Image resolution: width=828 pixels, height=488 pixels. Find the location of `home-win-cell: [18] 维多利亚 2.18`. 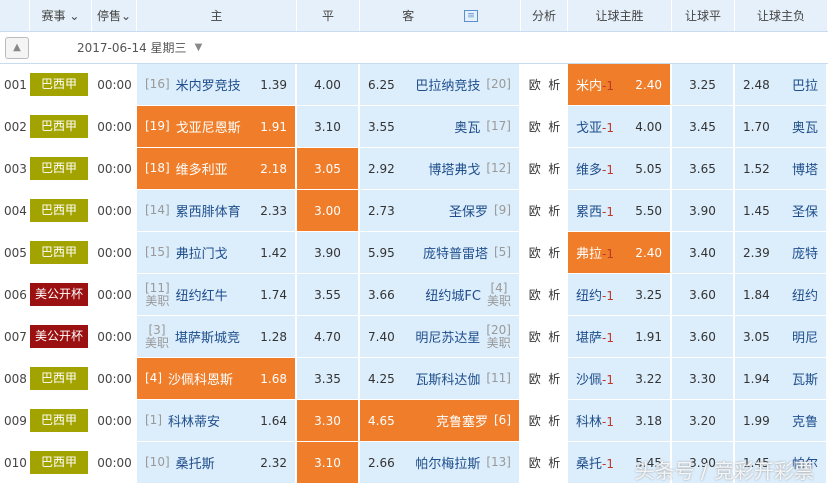

home-win-cell: [18] 维多利亚 2.18 is located at coordinates (217, 168).